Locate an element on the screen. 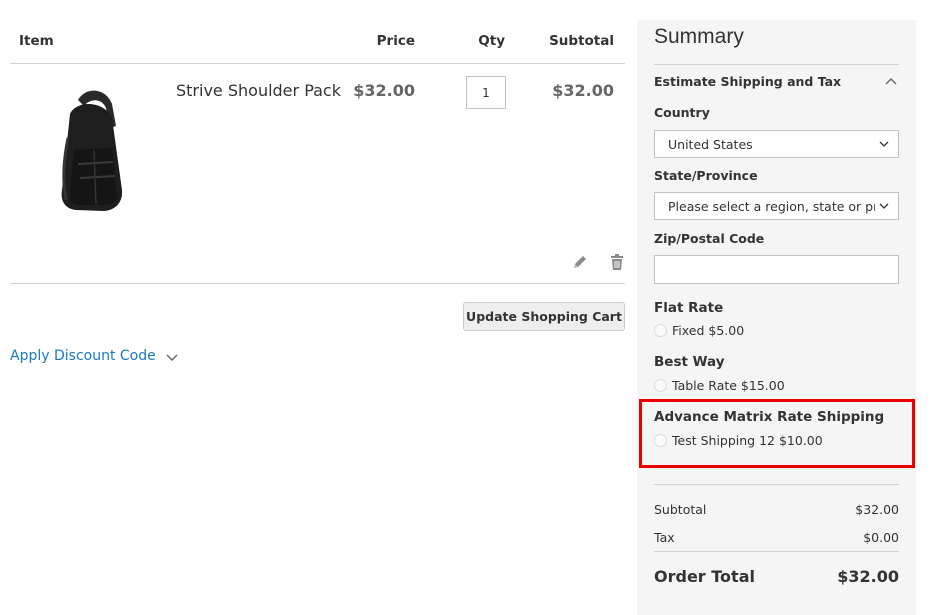  country-select: United States is located at coordinates (776, 144).